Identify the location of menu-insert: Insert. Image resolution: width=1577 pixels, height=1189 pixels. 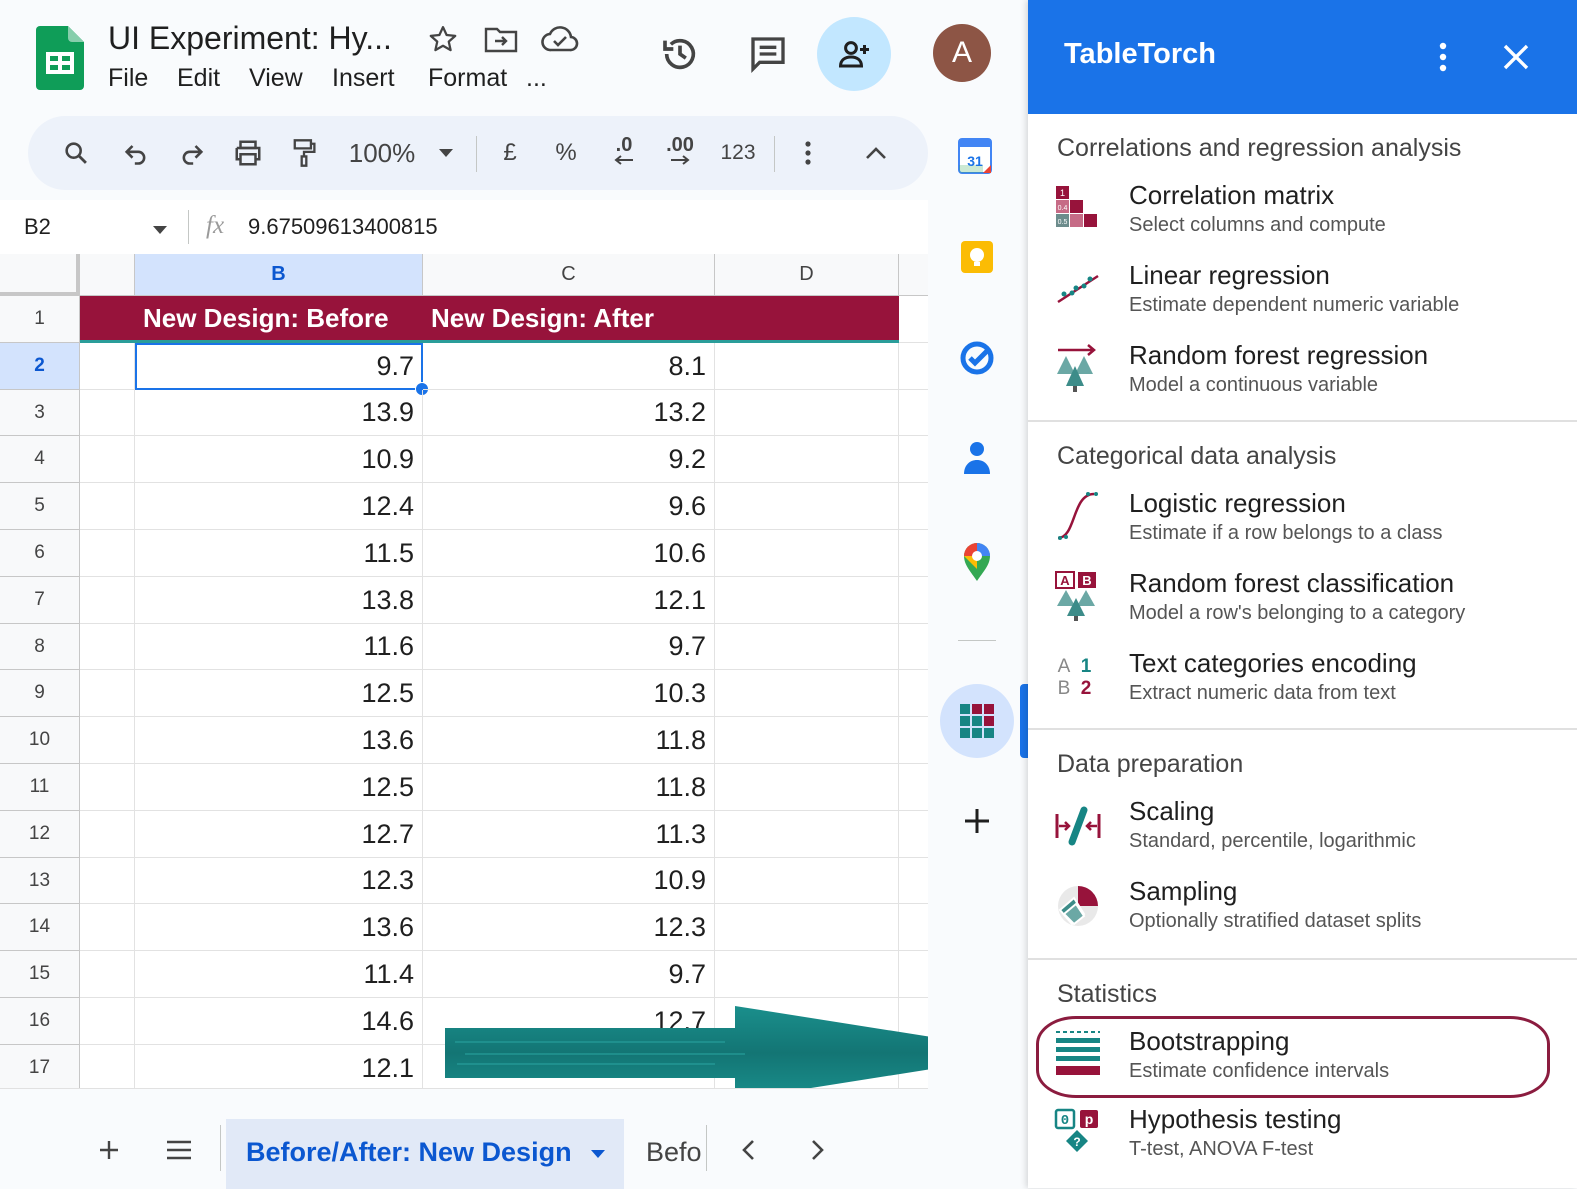
(363, 78).